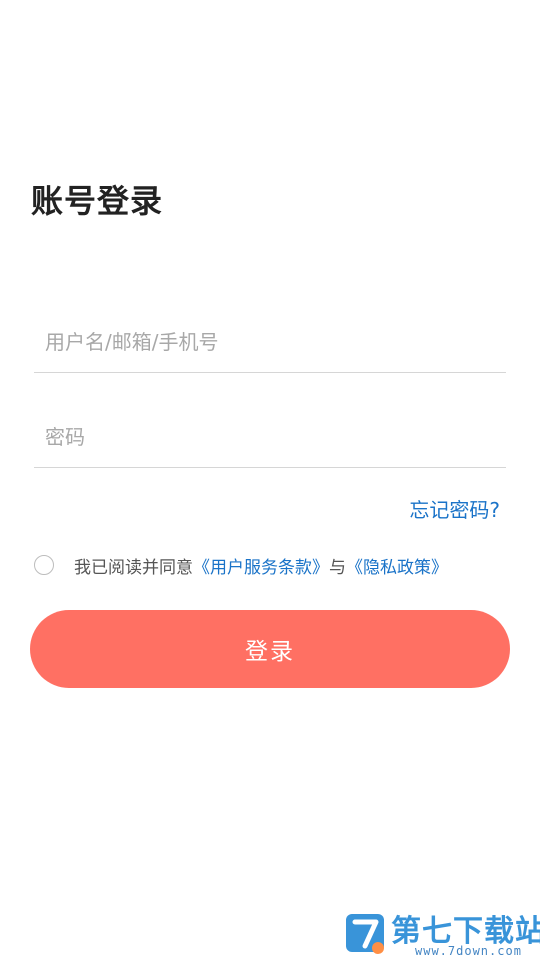  I want to click on terms-link: 《用户服务条款》, so click(261, 565).